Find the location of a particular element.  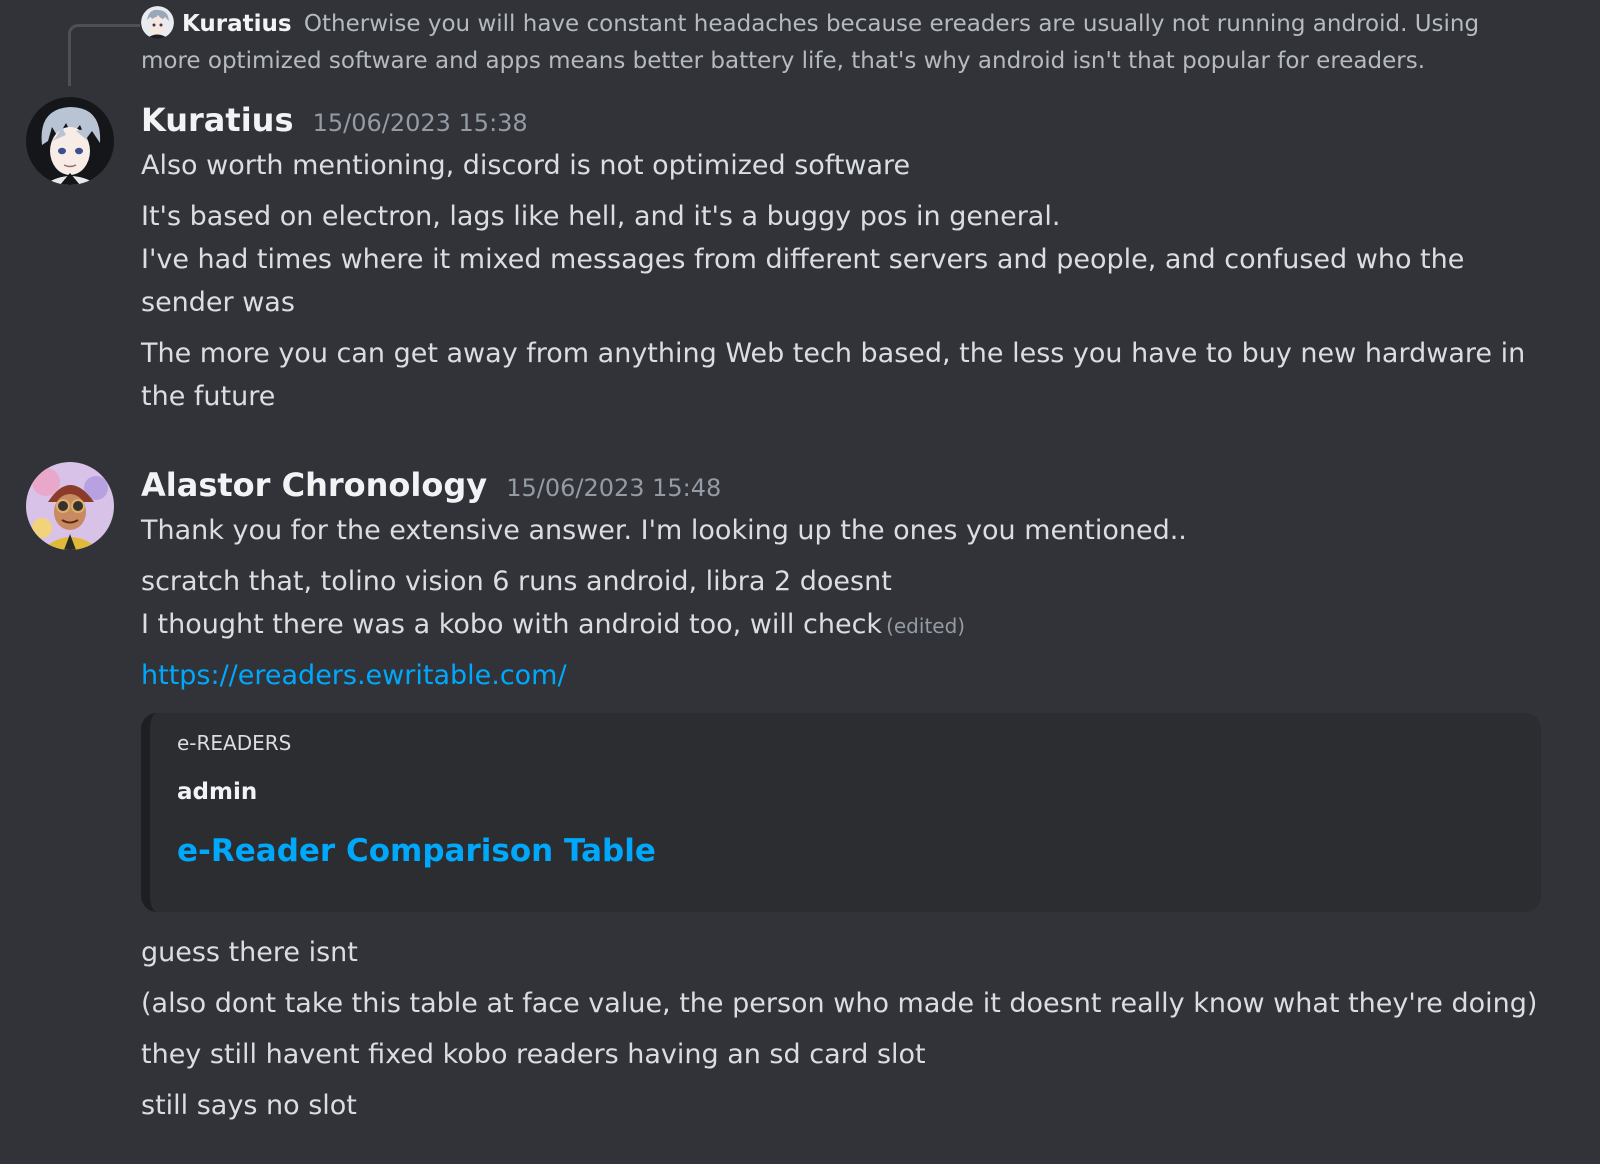

reply-avatar is located at coordinates (157, 22).